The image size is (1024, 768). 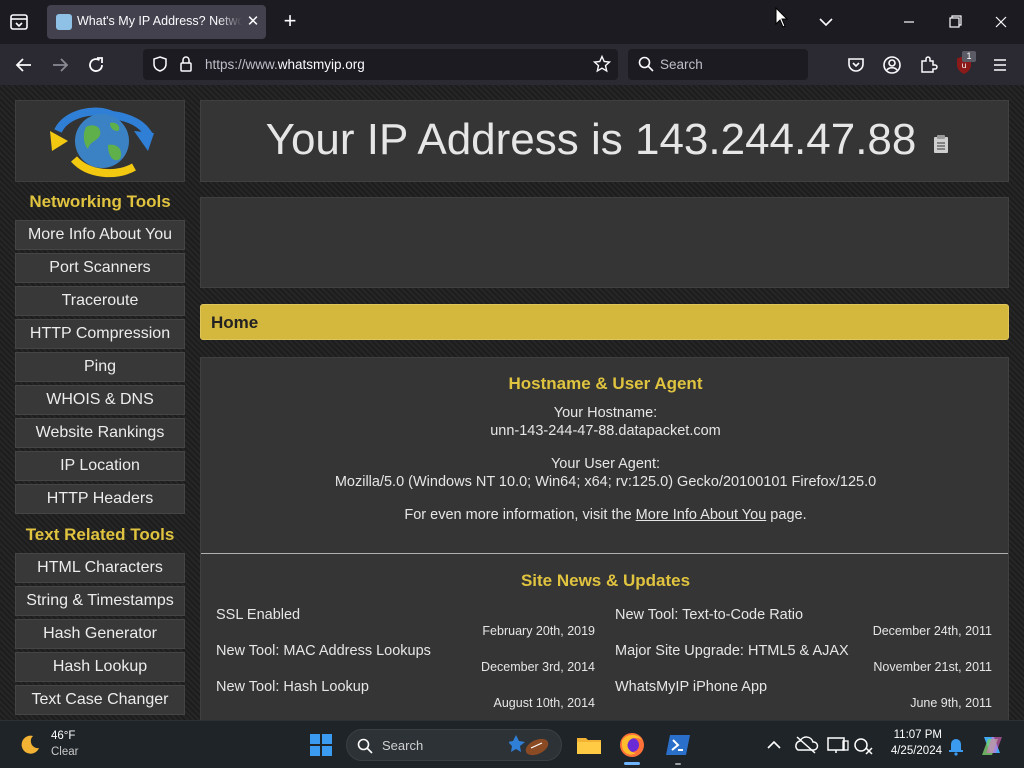 What do you see at coordinates (632, 763) in the screenshot?
I see `active-app-indicator` at bounding box center [632, 763].